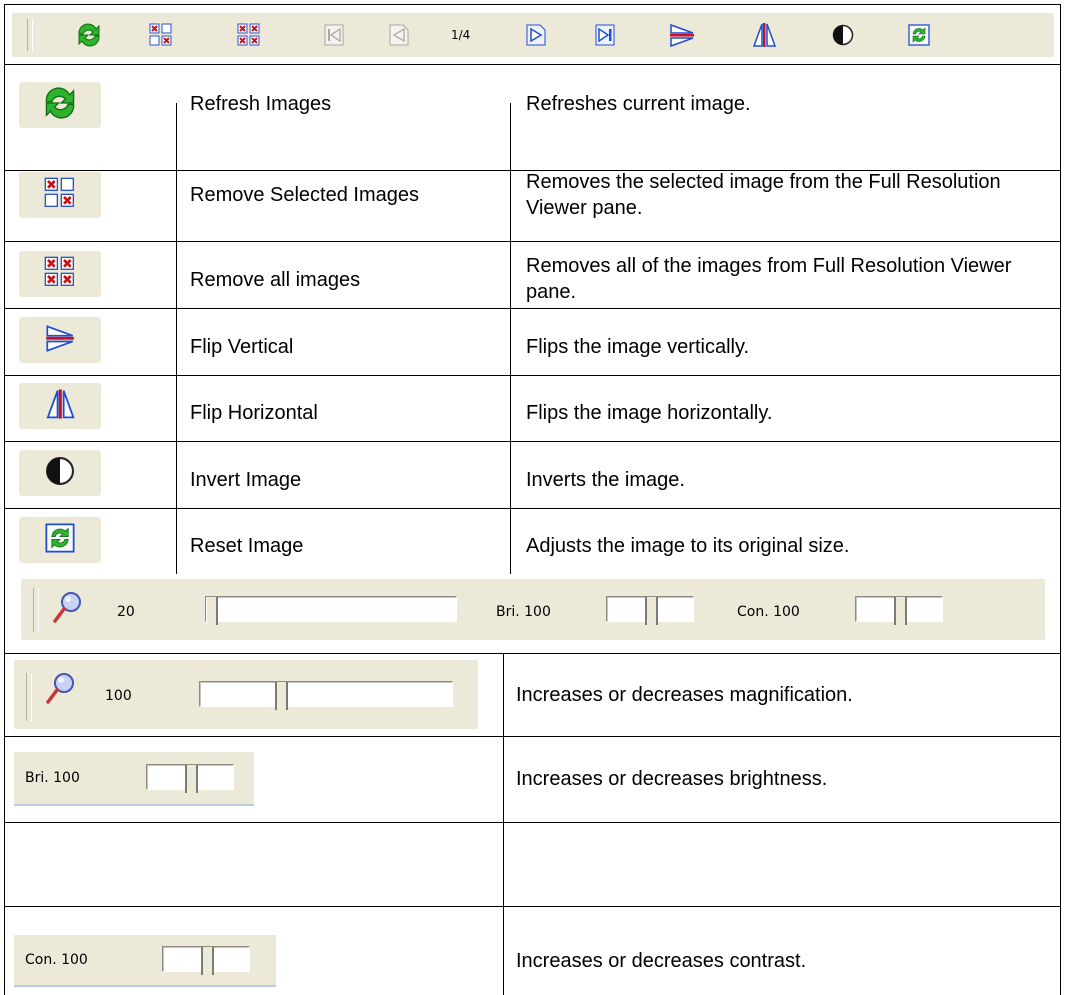 The height and width of the screenshot is (995, 1065). What do you see at coordinates (305, 195) in the screenshot?
I see `feature-name: Remove Selected Images` at bounding box center [305, 195].